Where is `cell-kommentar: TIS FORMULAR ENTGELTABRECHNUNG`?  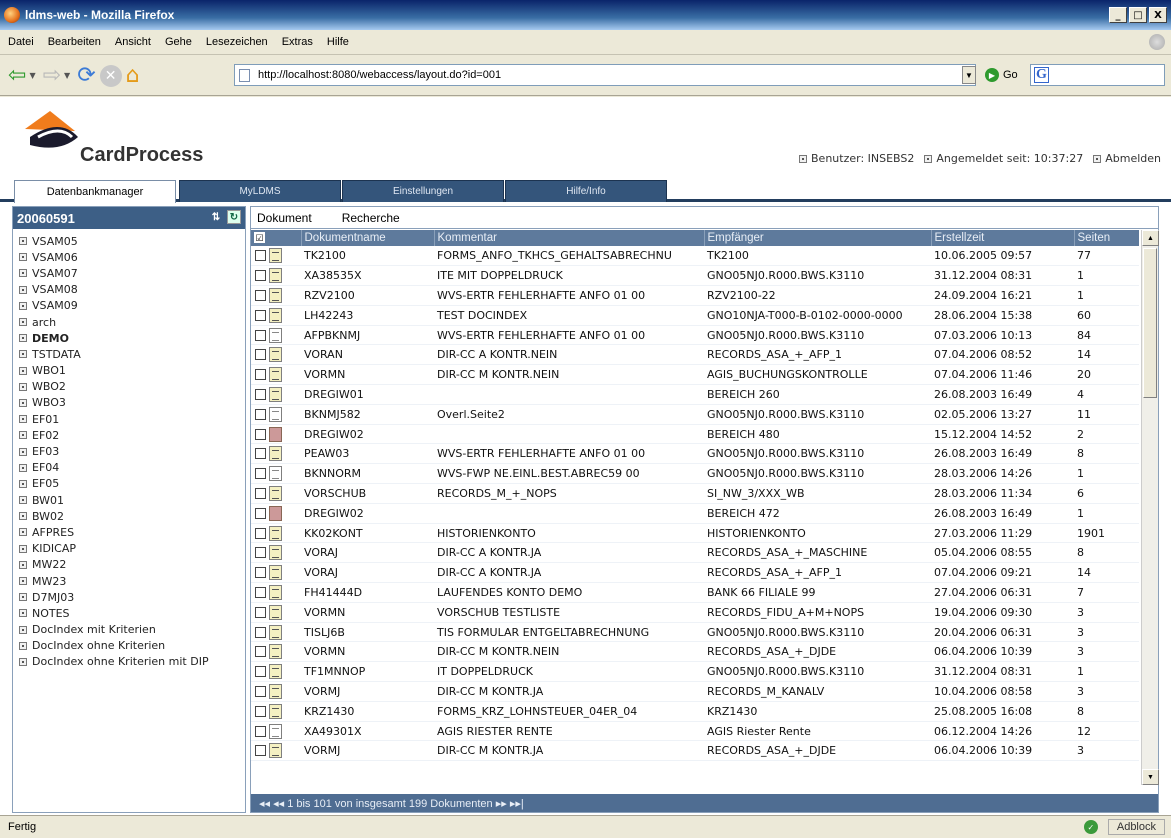
cell-kommentar: TIS FORMULAR ENTGELTABRECHNUNG is located at coordinates (569, 632).